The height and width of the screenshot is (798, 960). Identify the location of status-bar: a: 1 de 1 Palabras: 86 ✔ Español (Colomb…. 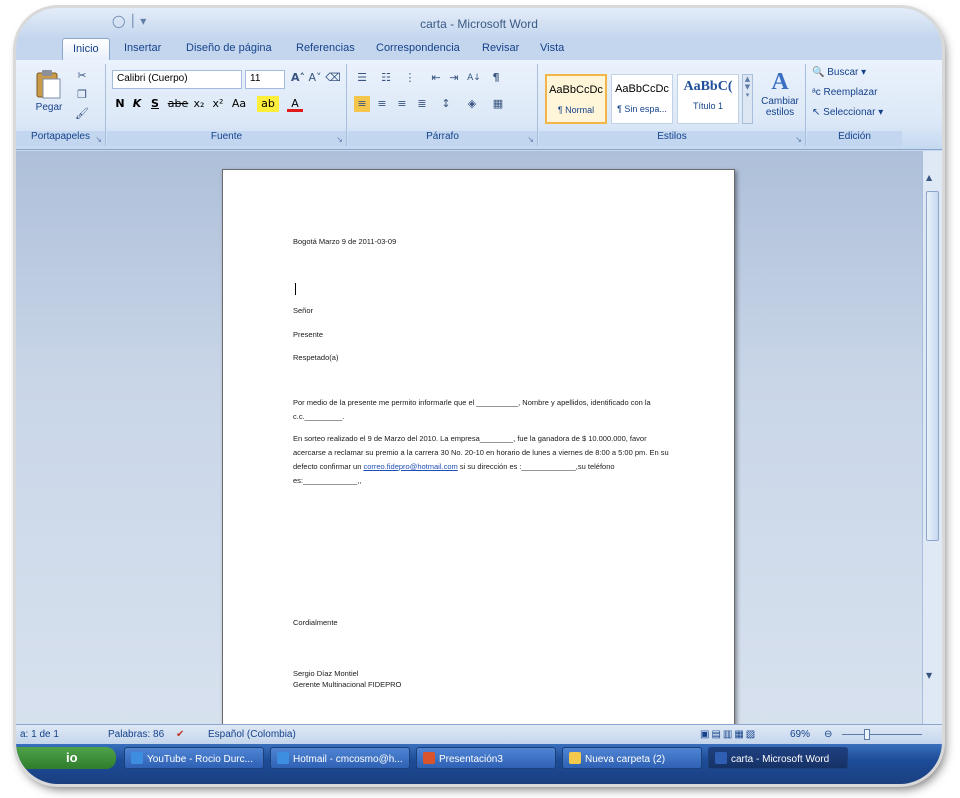
(479, 734).